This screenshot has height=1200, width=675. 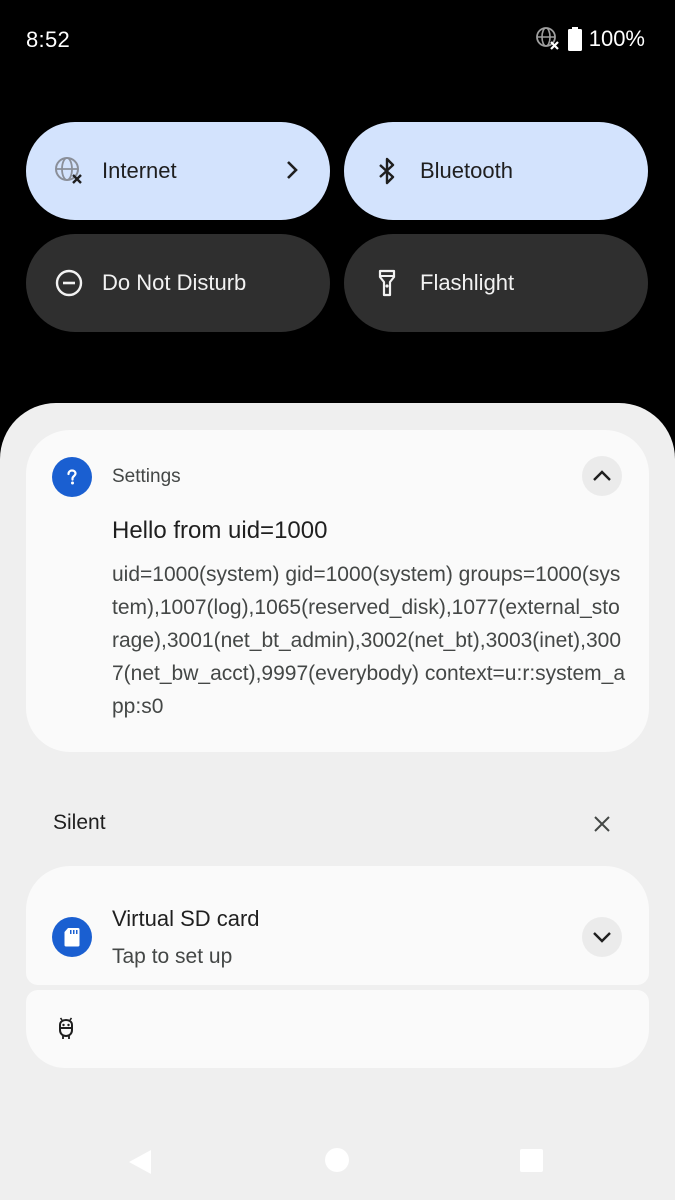 I want to click on notification-title: Hello from uid=1000, so click(x=220, y=530).